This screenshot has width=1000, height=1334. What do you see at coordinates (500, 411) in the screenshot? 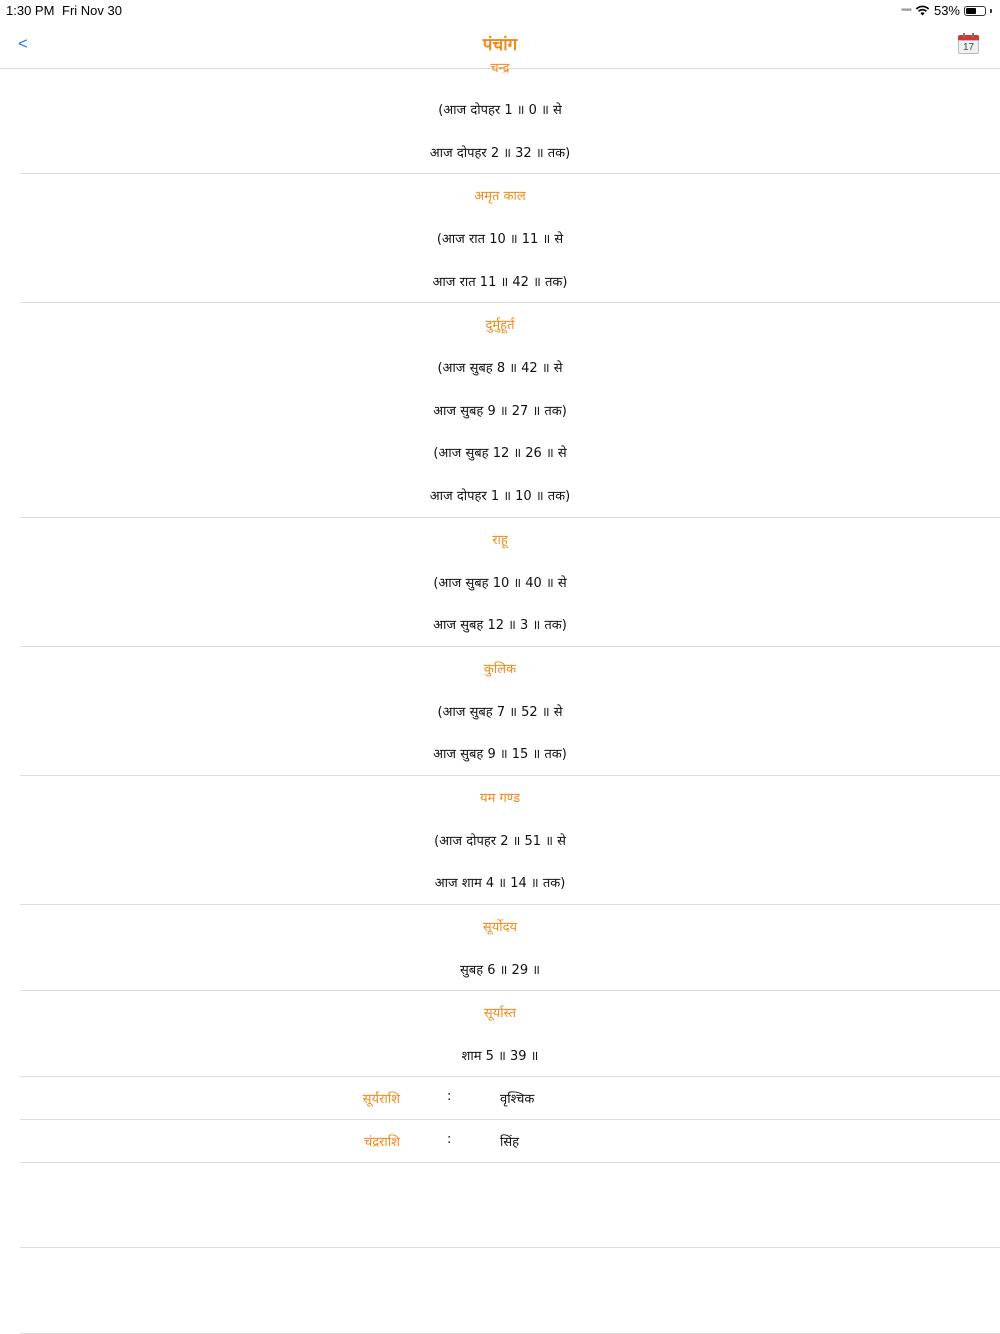
I see `time-line: आज सुबह 9 ॥ 27 ॥ तक)` at bounding box center [500, 411].